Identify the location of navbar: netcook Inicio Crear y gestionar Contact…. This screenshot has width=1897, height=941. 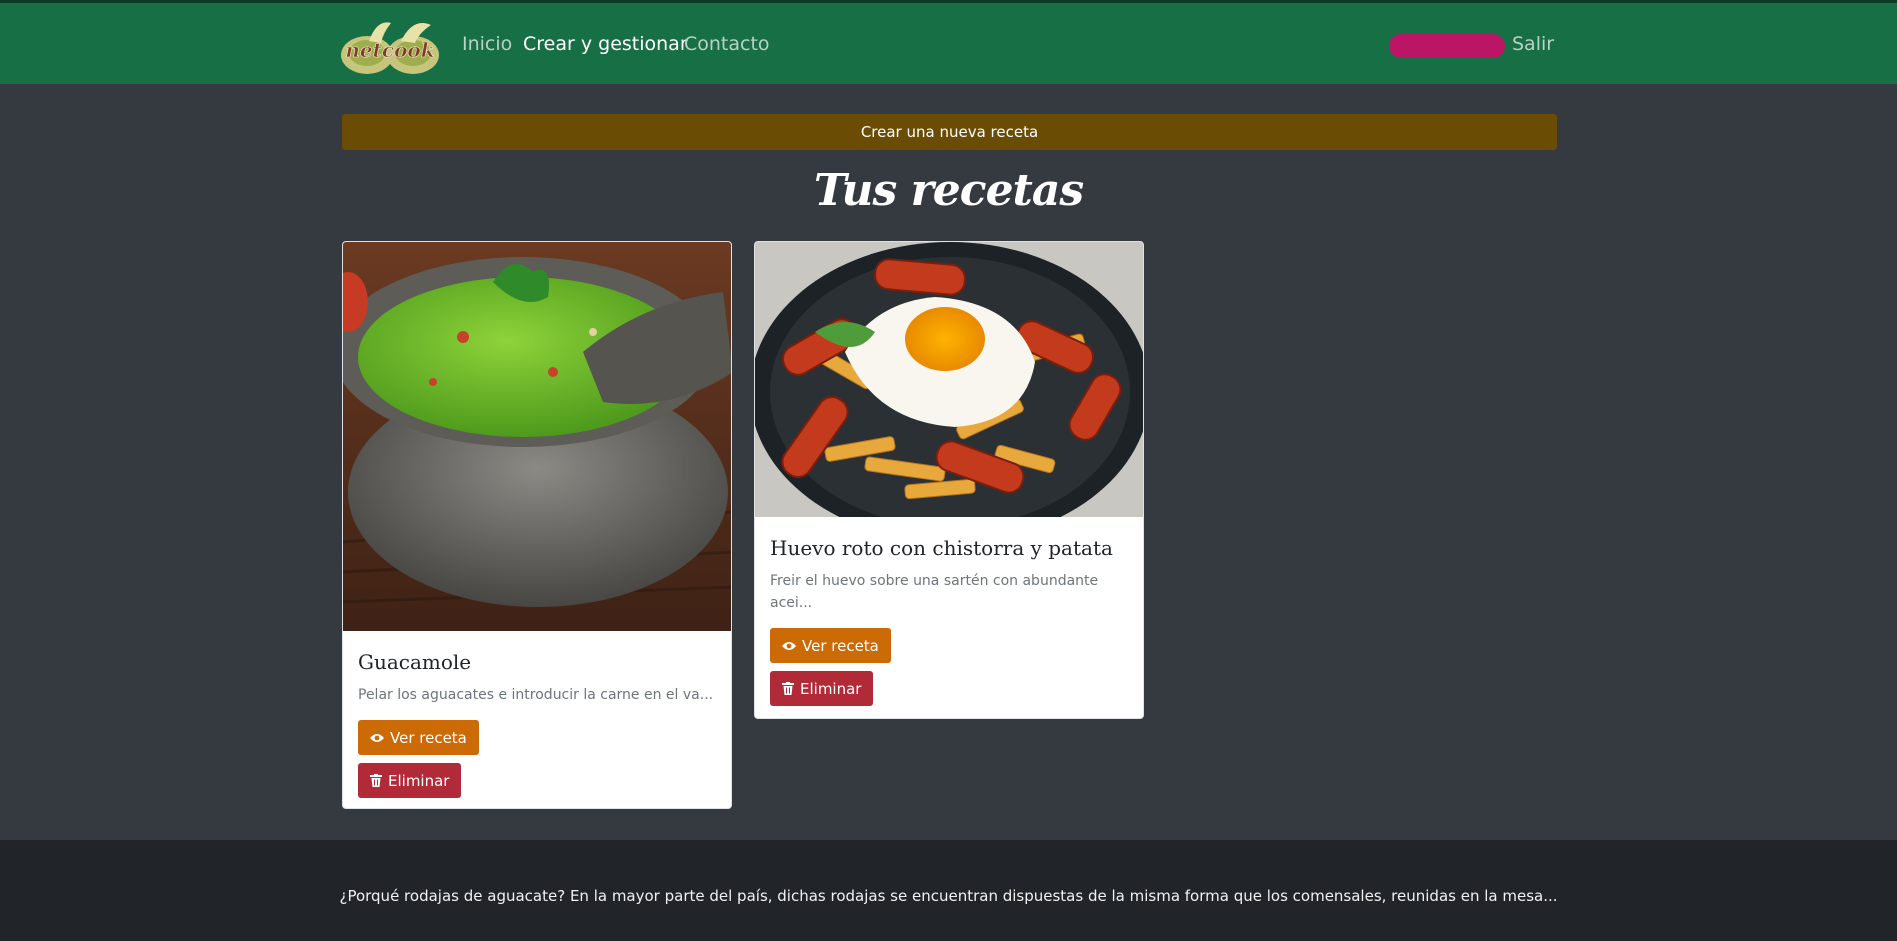
(948, 42).